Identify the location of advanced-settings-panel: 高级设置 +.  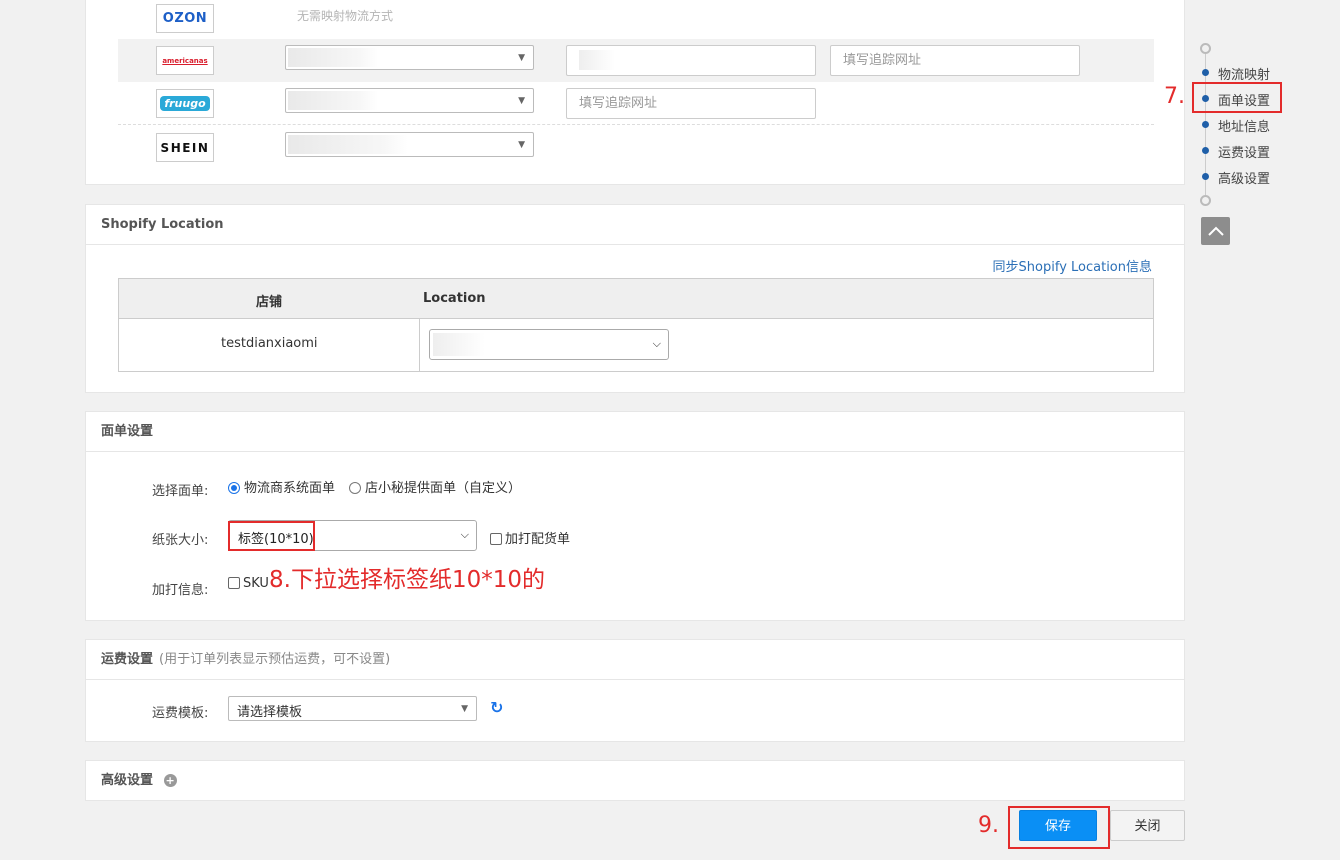
(635, 780).